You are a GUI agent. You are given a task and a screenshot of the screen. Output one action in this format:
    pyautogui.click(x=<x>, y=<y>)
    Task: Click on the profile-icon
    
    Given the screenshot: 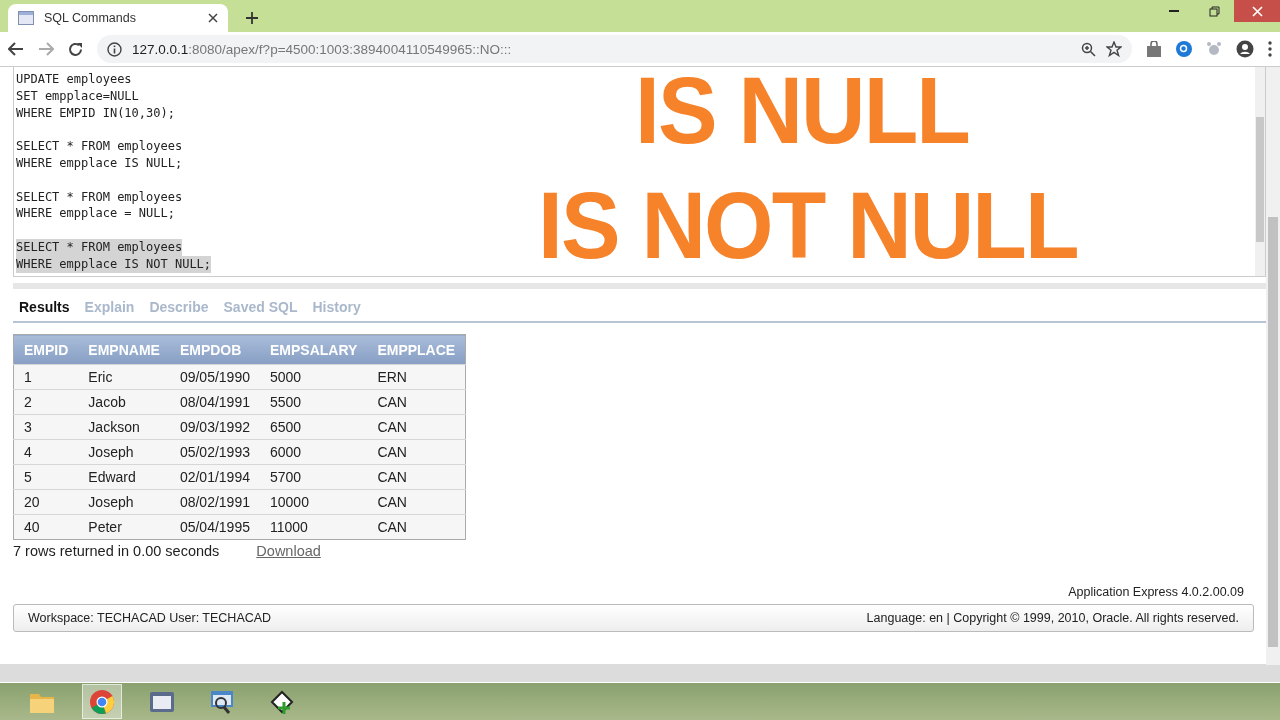 What is the action you would take?
    pyautogui.click(x=1245, y=49)
    